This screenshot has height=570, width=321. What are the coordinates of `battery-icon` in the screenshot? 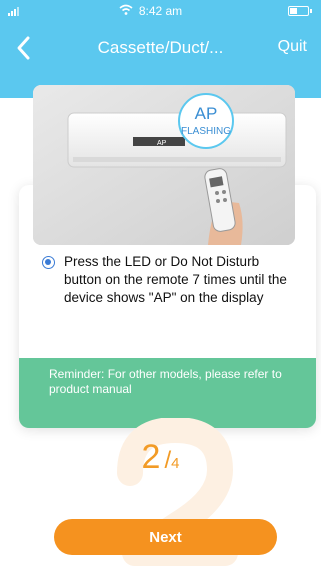 It's located at (300, 11).